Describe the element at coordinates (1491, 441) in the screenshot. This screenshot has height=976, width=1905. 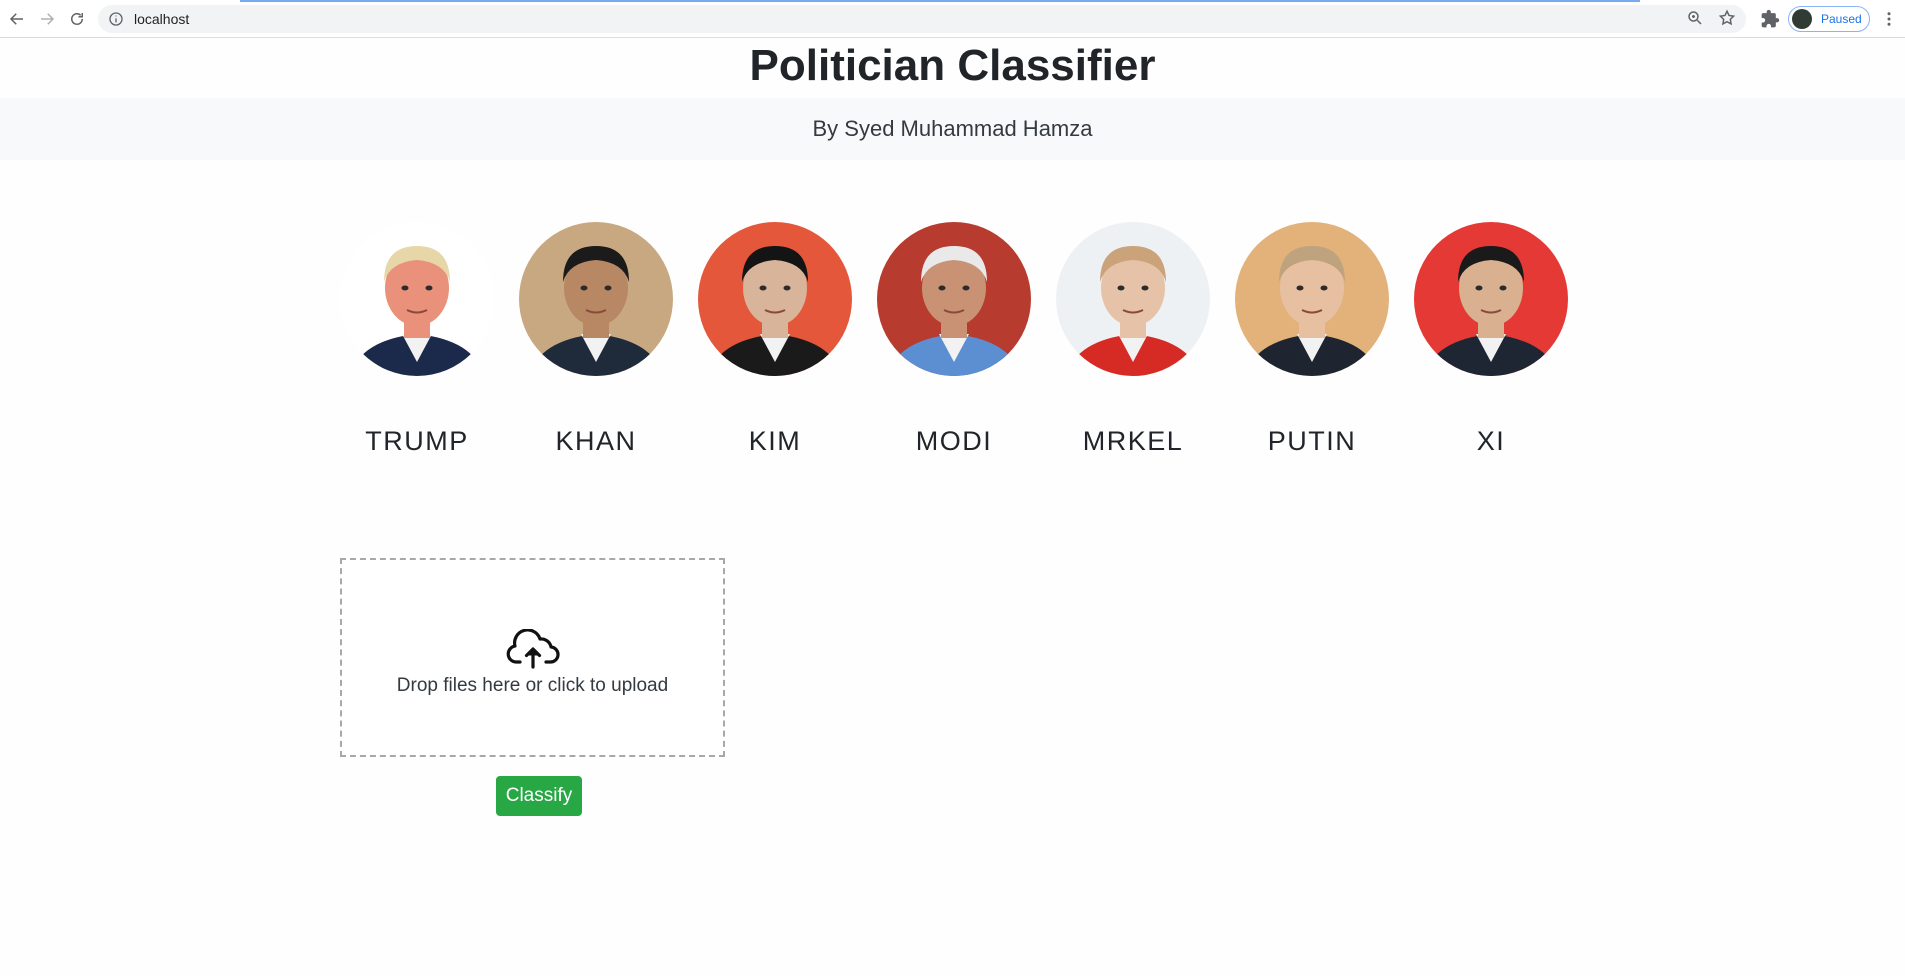
I see `politician-name: XI` at that location.